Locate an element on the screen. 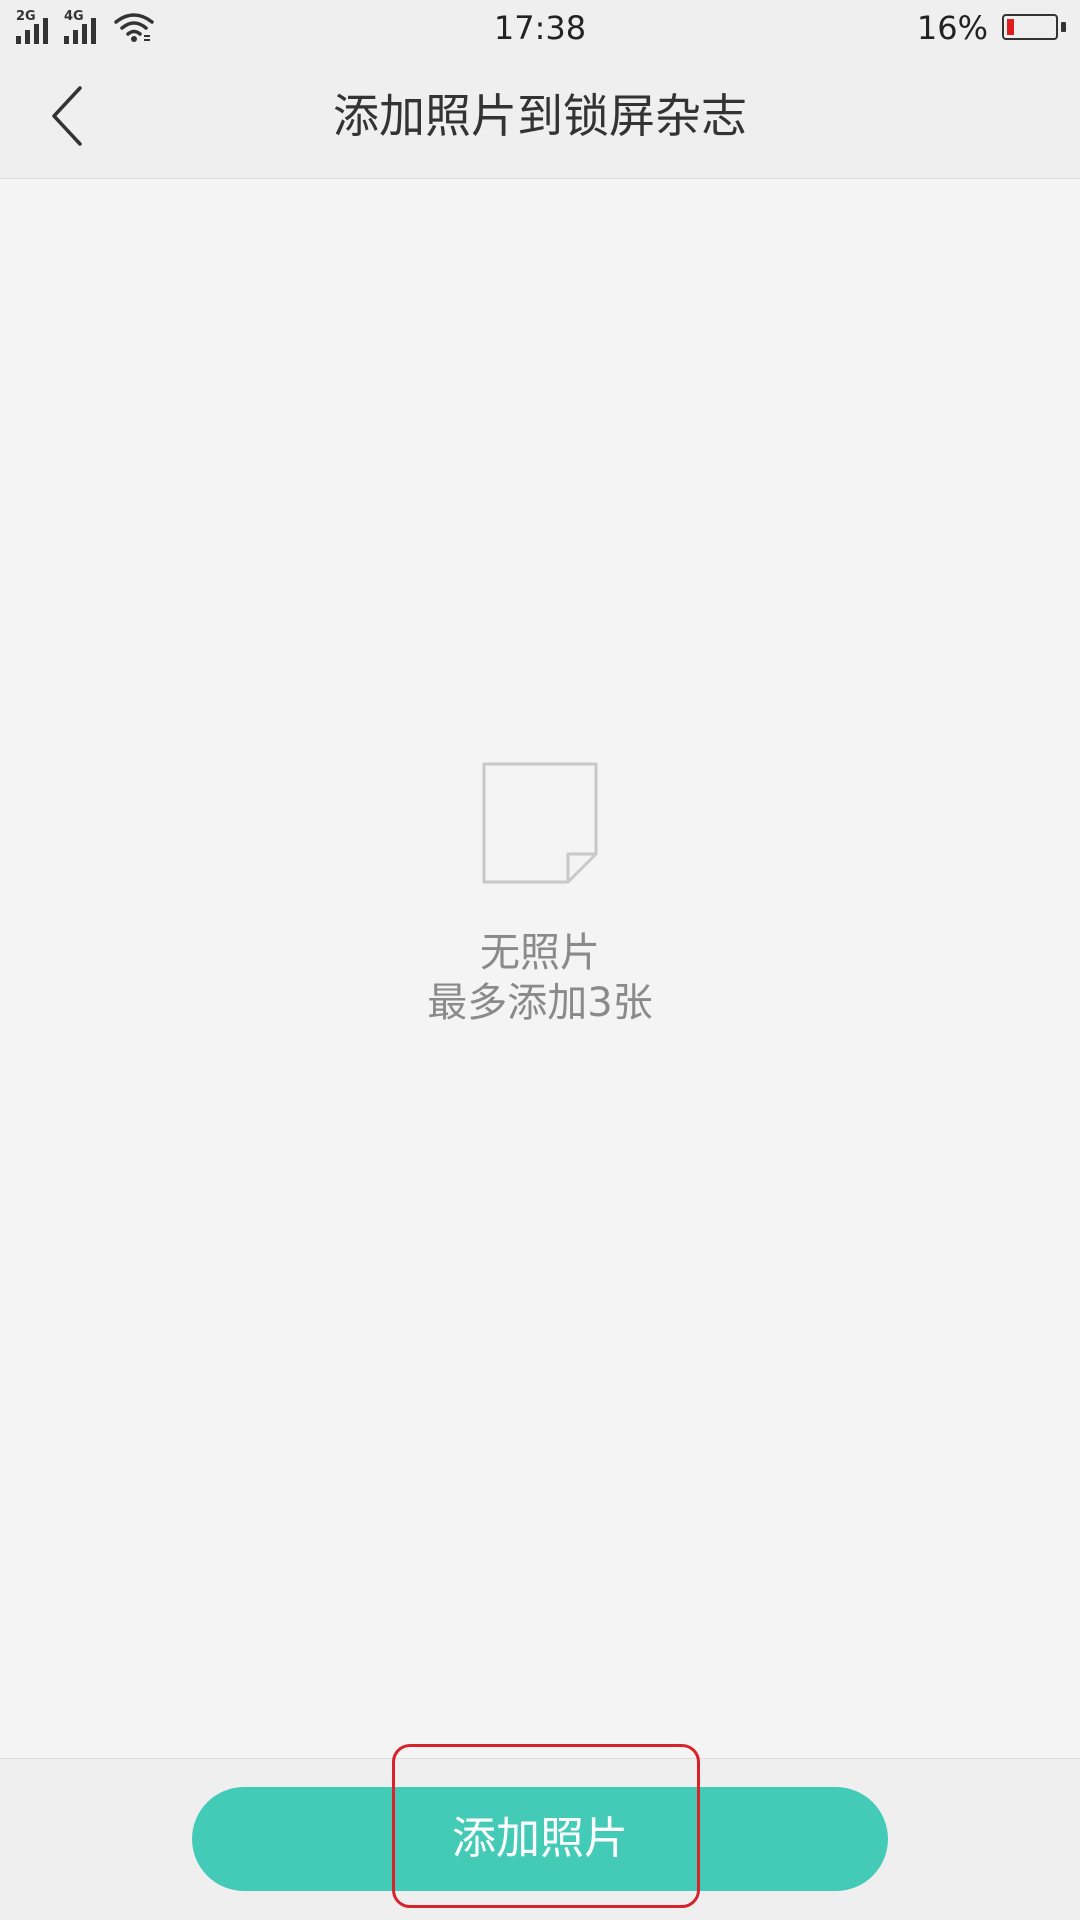 This screenshot has width=1080, height=1920. battery-level-fill is located at coordinates (1010, 27).